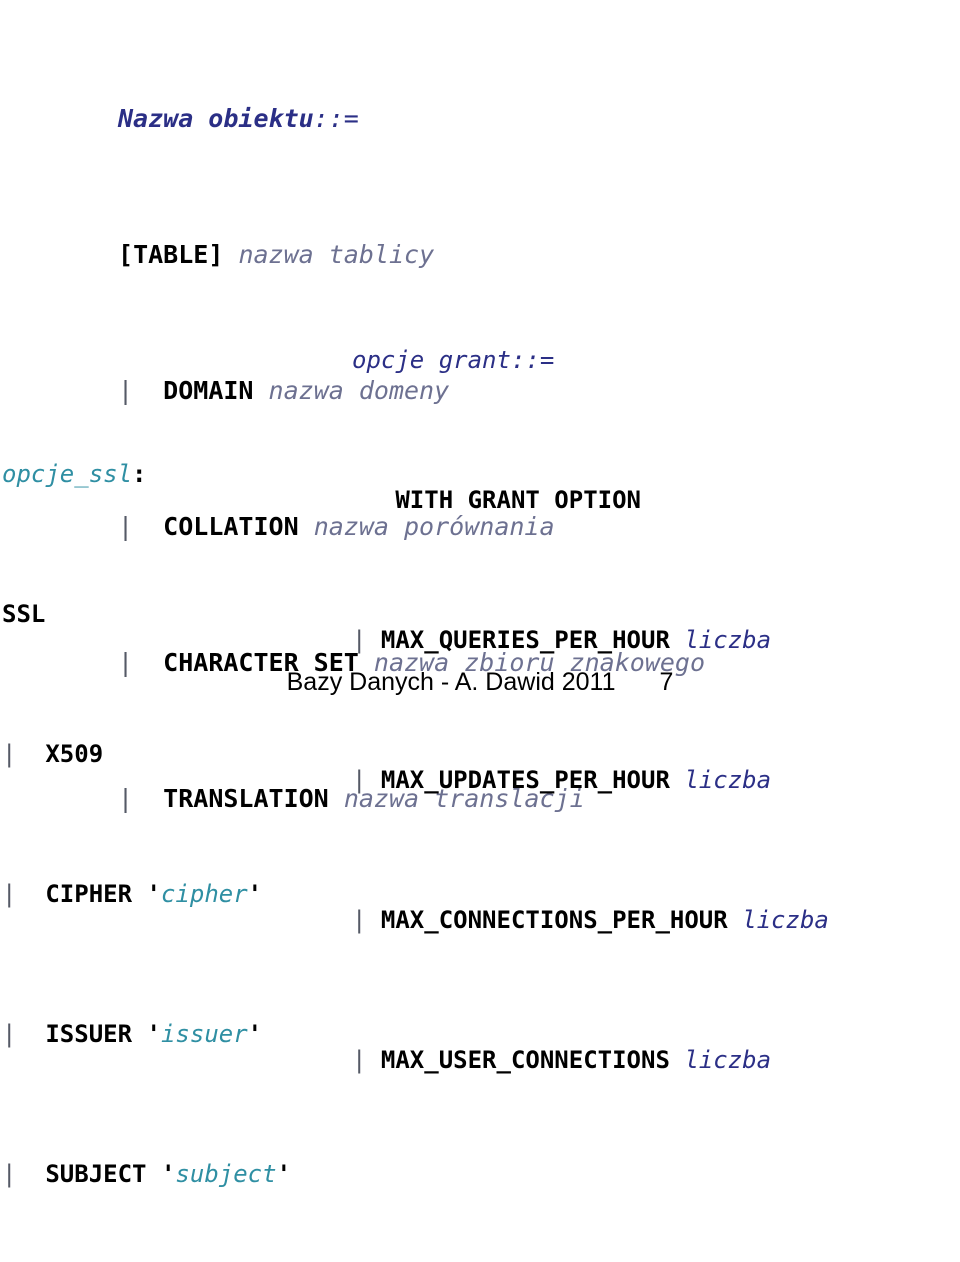 This screenshot has height=1262, width=960. I want to click on syntax-row: | ISSUER 'issuer', so click(146, 1034).